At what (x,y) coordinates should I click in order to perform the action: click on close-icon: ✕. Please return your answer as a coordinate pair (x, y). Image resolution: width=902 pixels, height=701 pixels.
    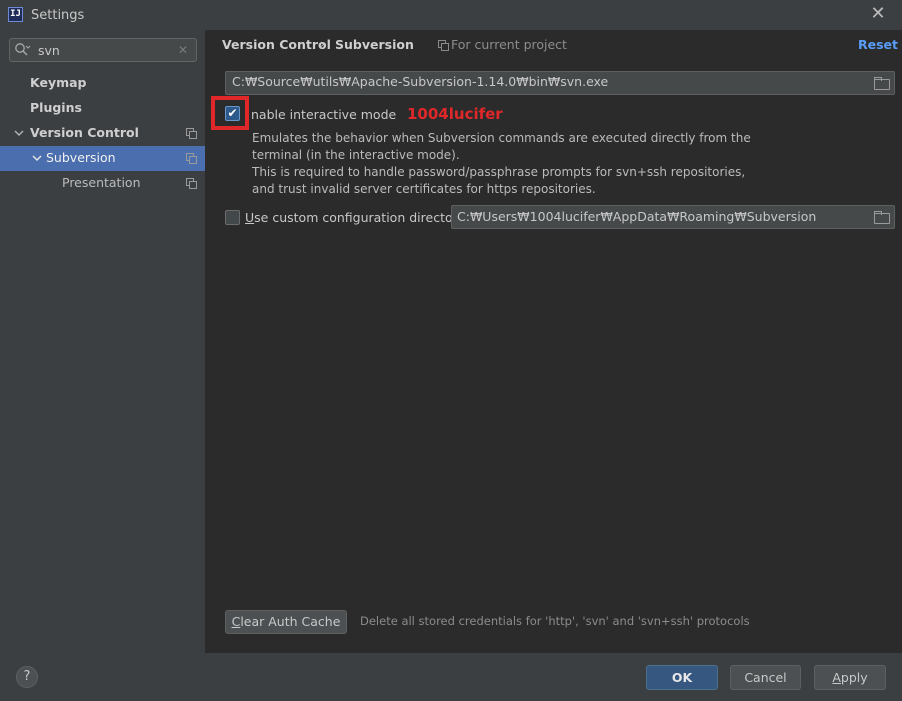
    Looking at the image, I should click on (878, 14).